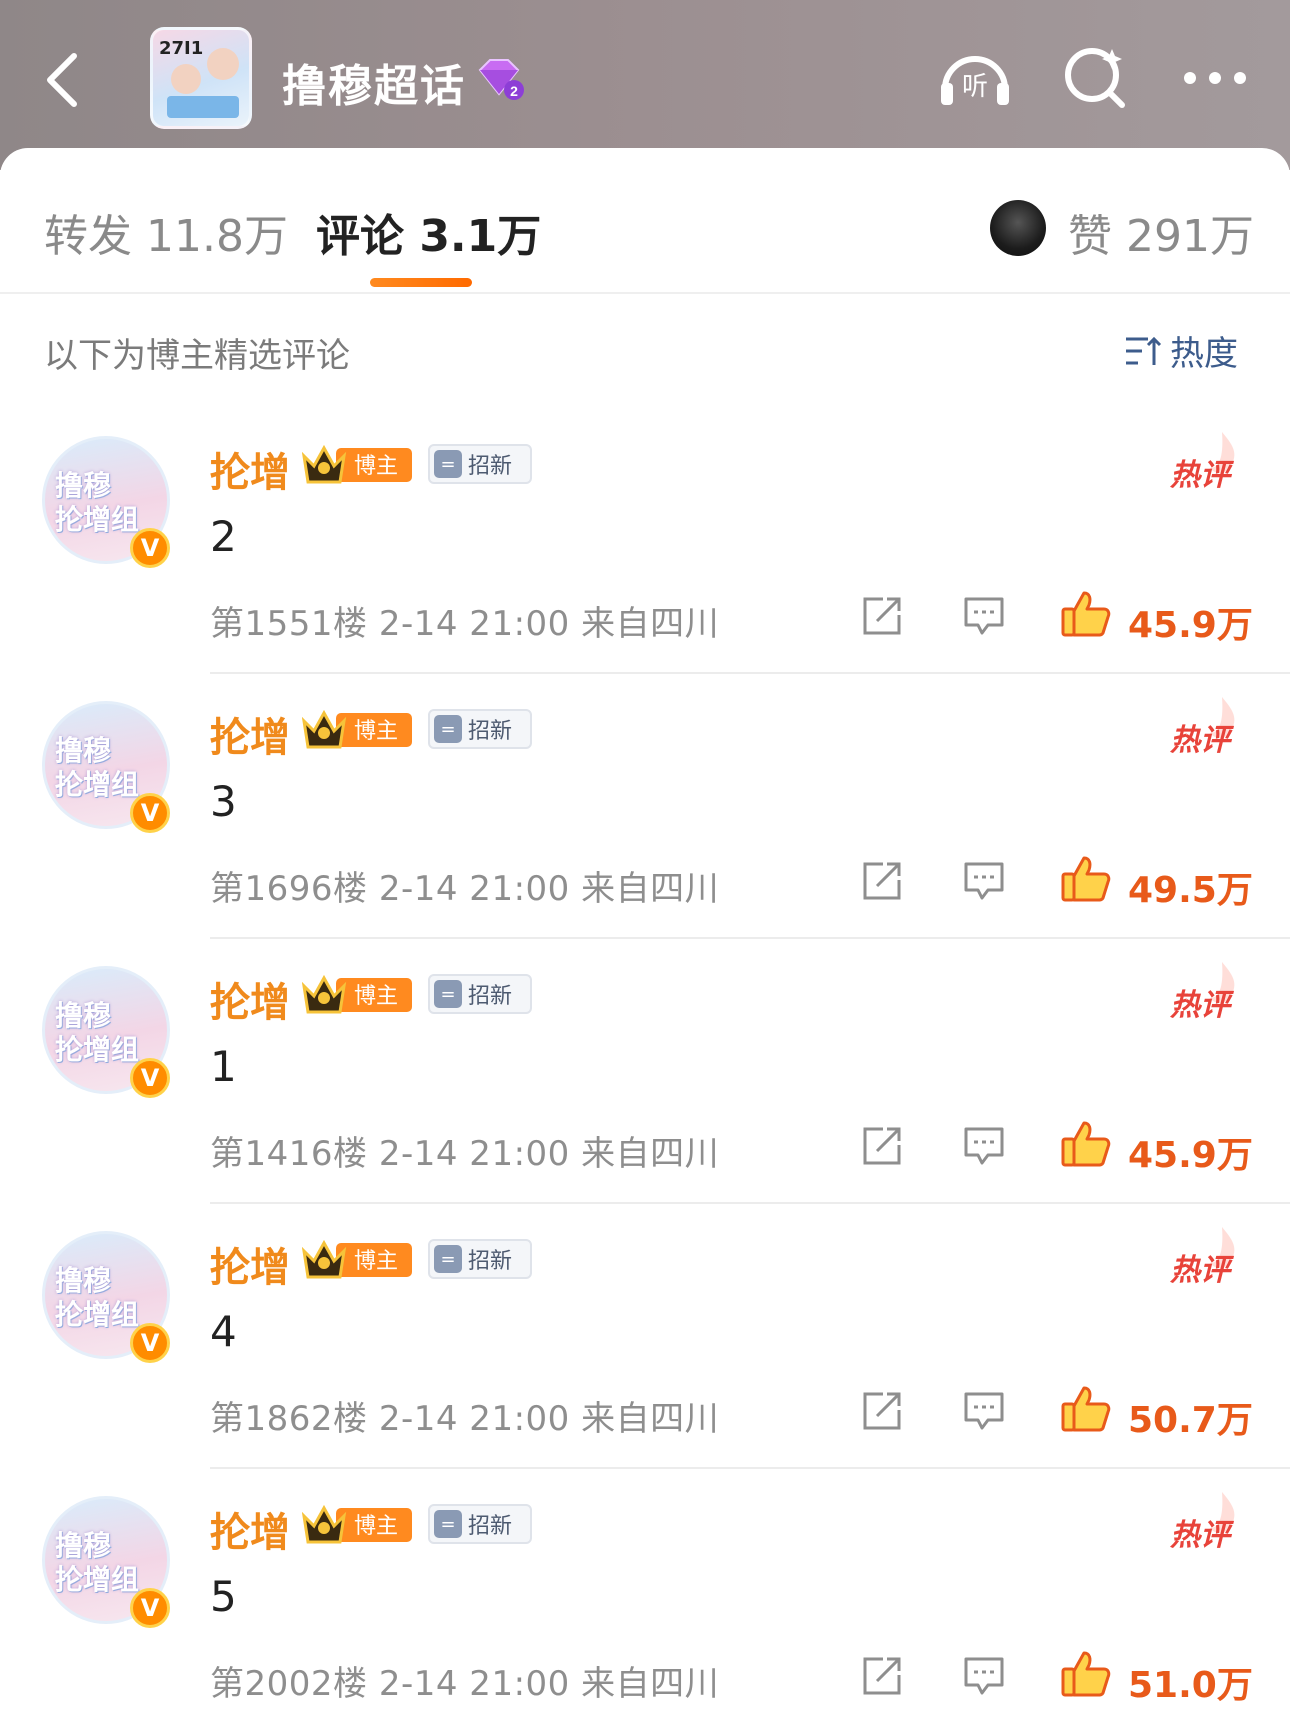 This screenshot has height=1720, width=1290. Describe the element at coordinates (1190, 1682) in the screenshot. I see `like-count: 51.0万` at that location.